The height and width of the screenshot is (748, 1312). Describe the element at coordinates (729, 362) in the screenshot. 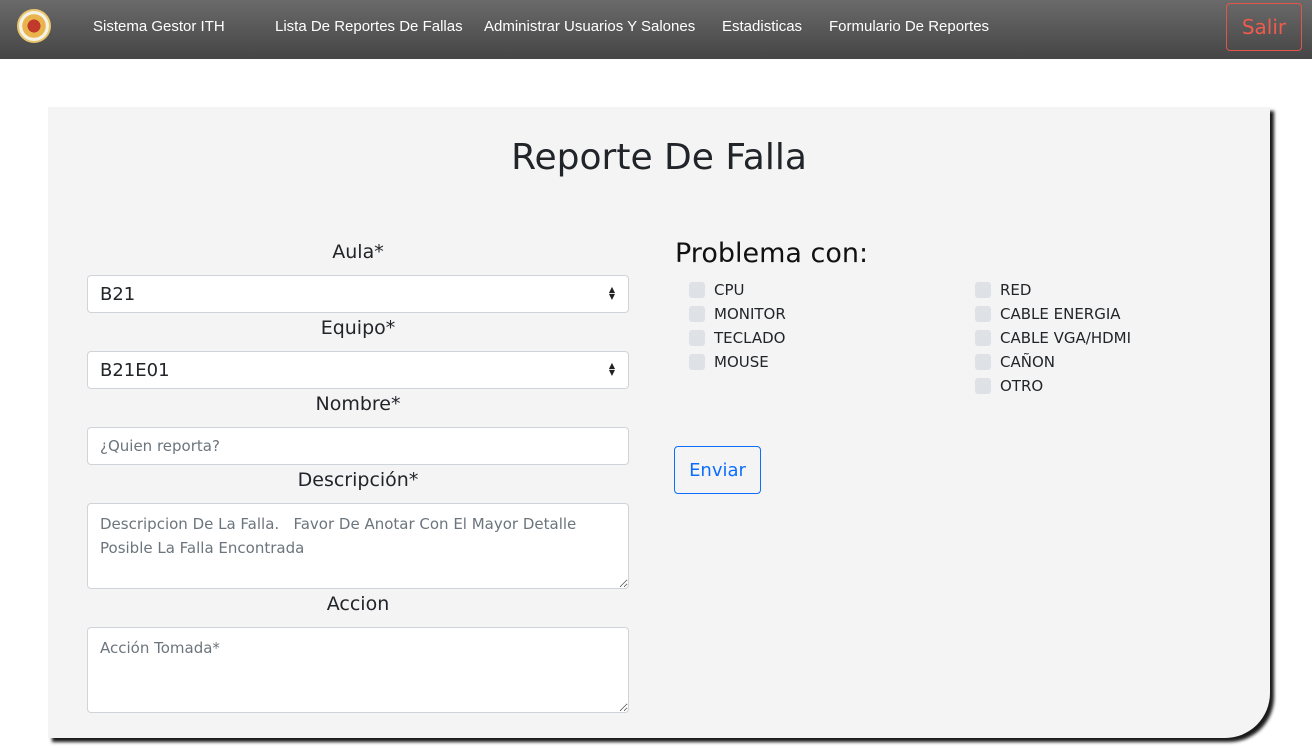

I see `checkbox-mouse: MOUSE` at that location.